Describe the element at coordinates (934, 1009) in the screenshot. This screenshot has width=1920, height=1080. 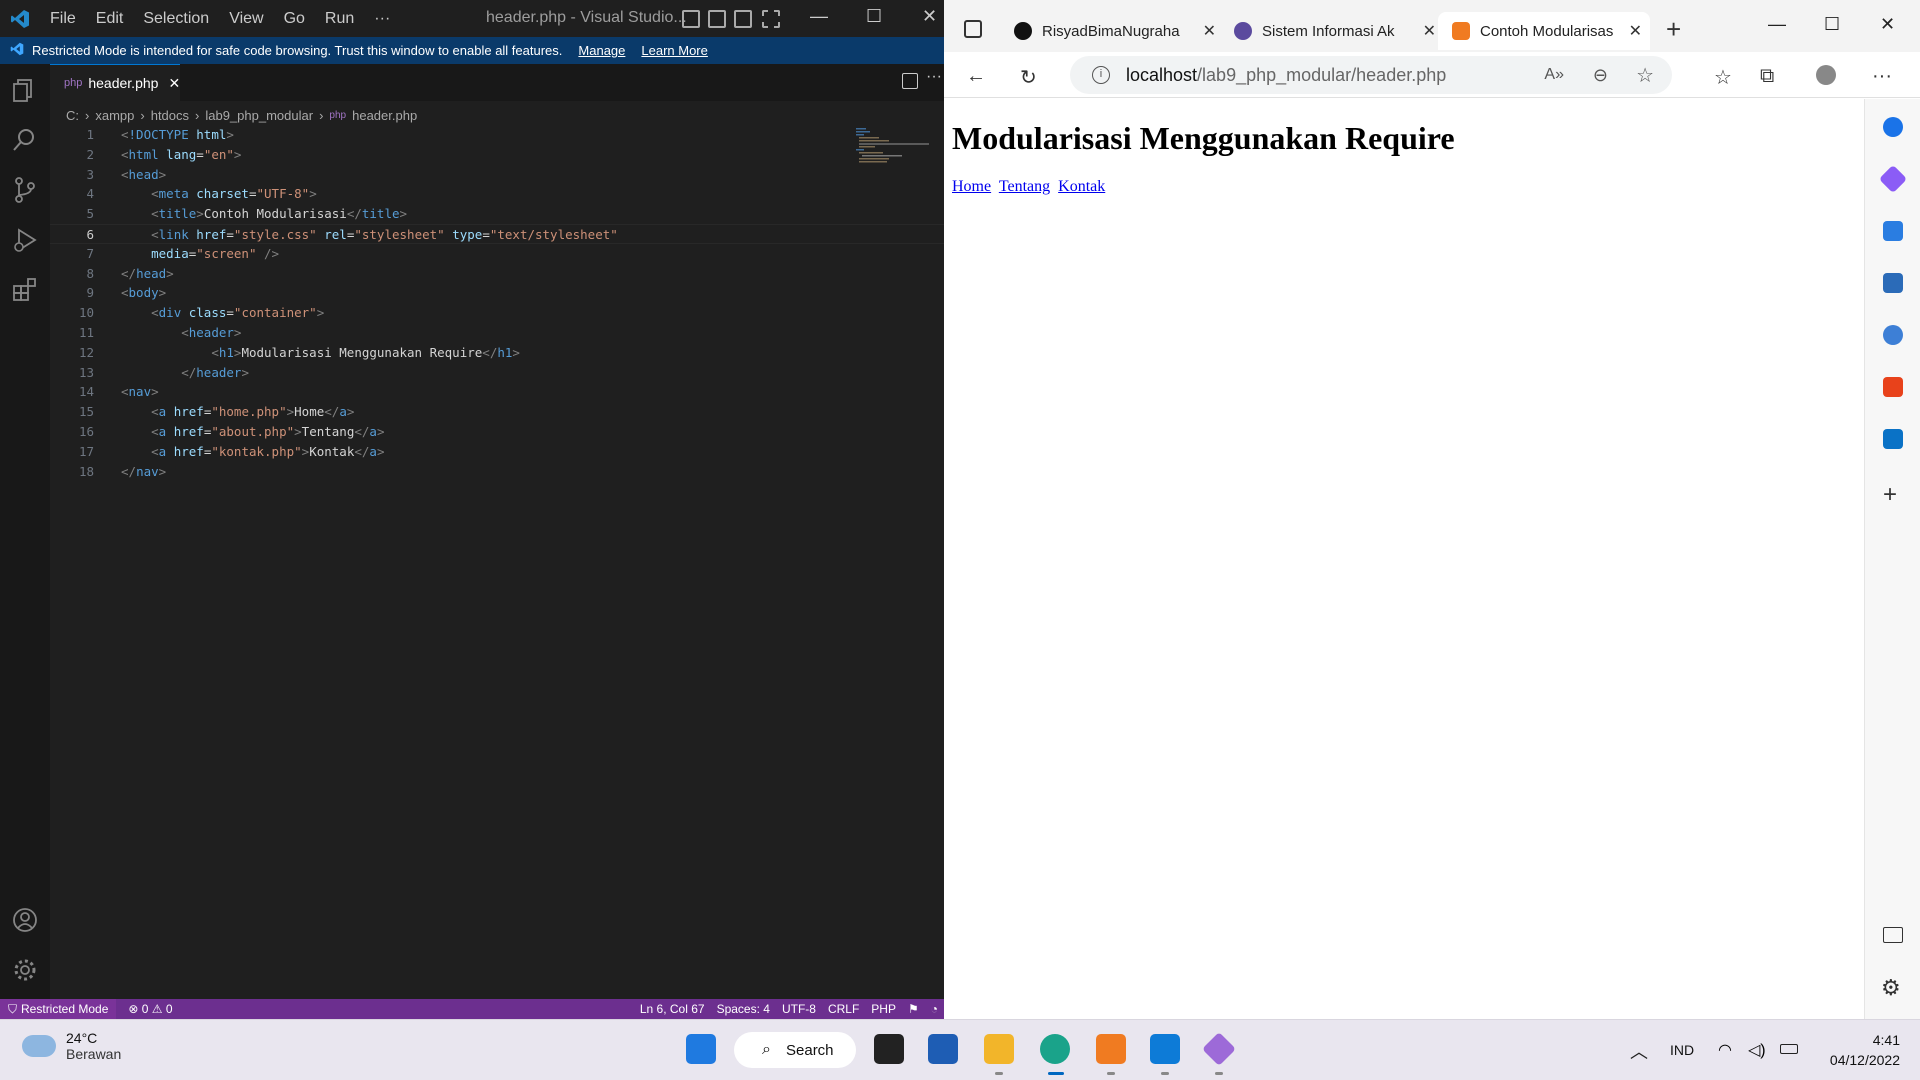
I see `notifications-bell-icon: ◔` at that location.